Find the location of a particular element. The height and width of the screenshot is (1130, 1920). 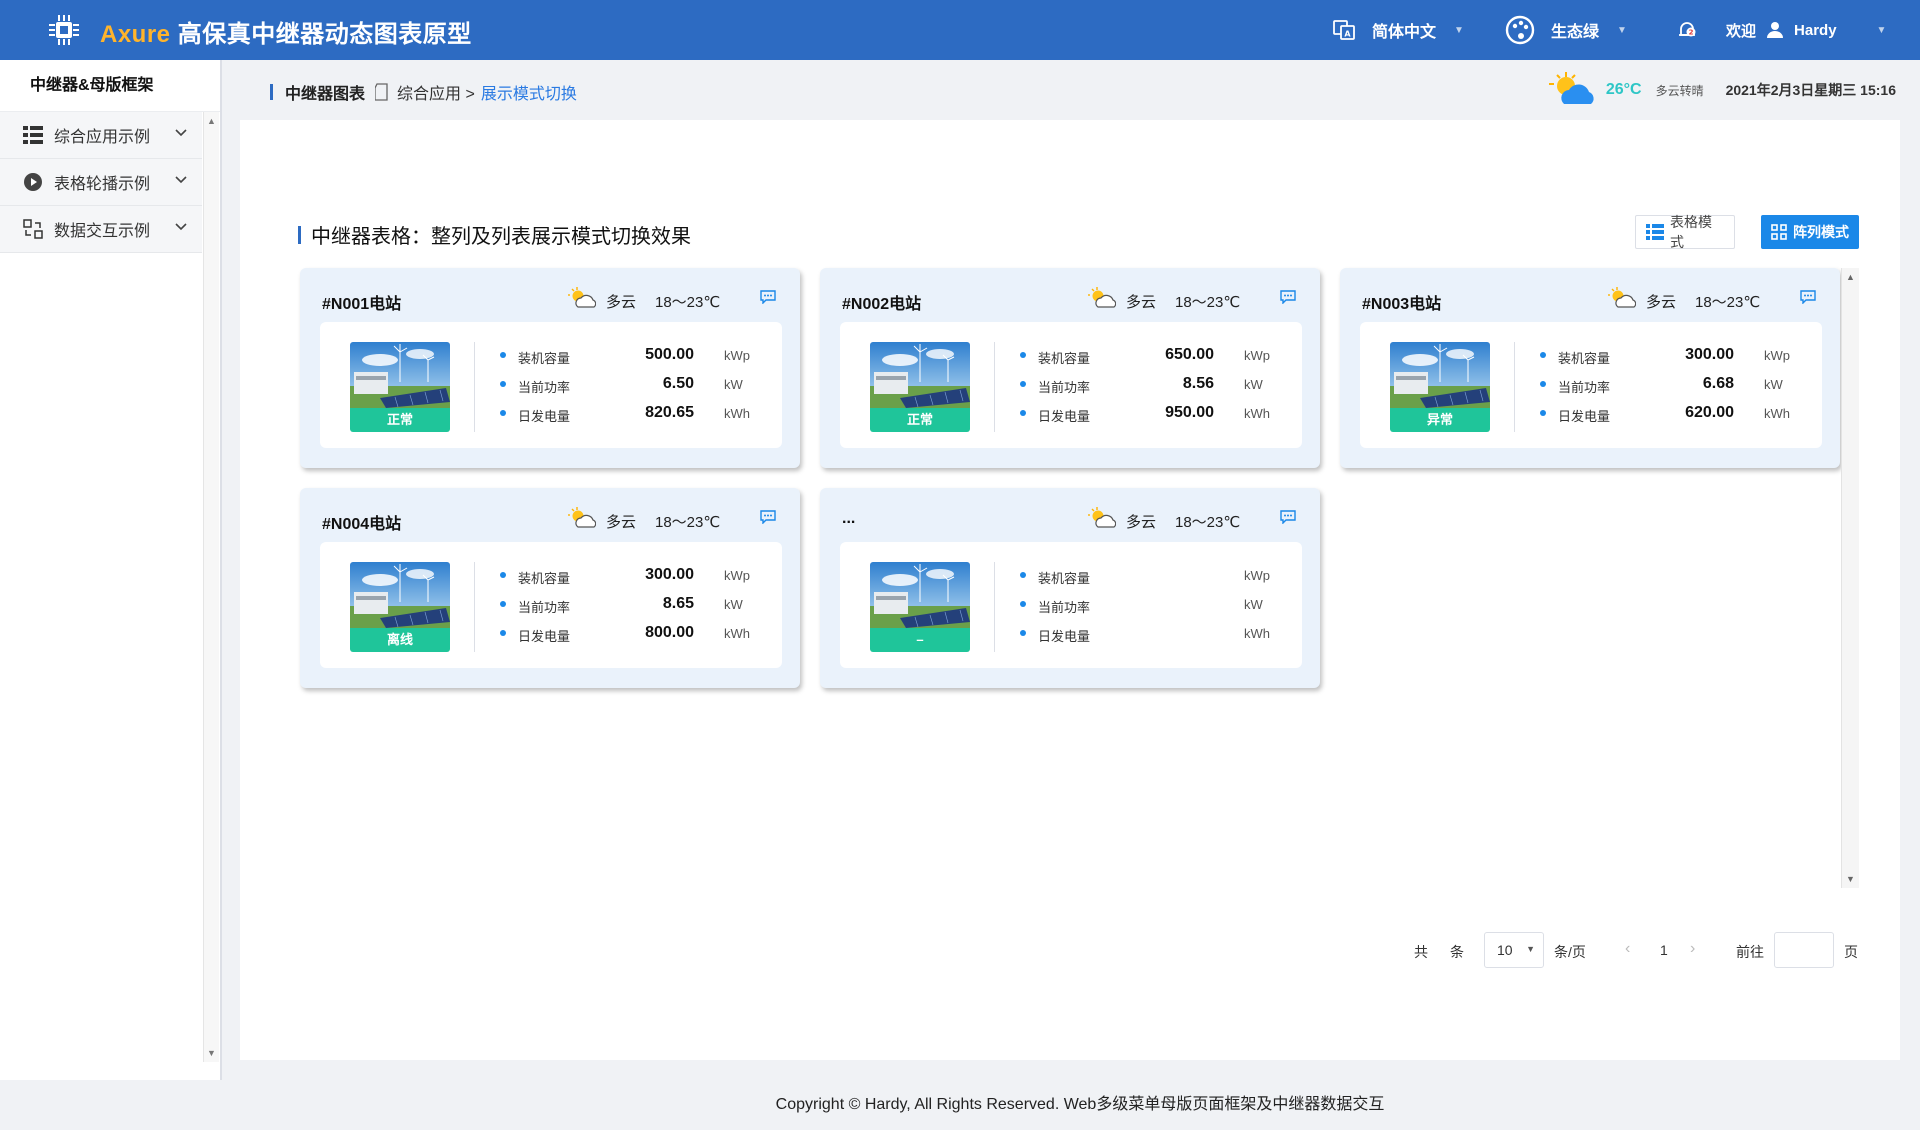

prev-page-button: ‹ is located at coordinates (1627, 949).